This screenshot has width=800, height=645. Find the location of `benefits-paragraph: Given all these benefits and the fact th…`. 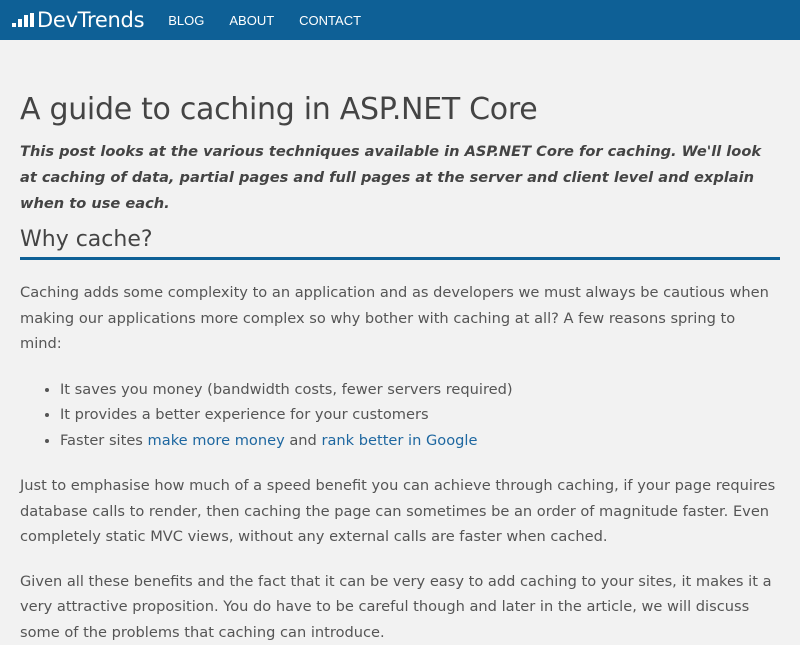

benefits-paragraph: Given all these benefits and the fact th… is located at coordinates (400, 607).